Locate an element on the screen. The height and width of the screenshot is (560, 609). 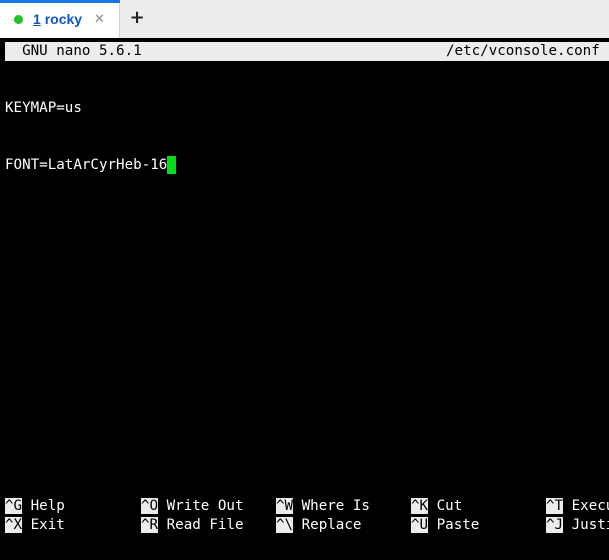
shortcut-write-out: ^O Write Out is located at coordinates (192, 506).